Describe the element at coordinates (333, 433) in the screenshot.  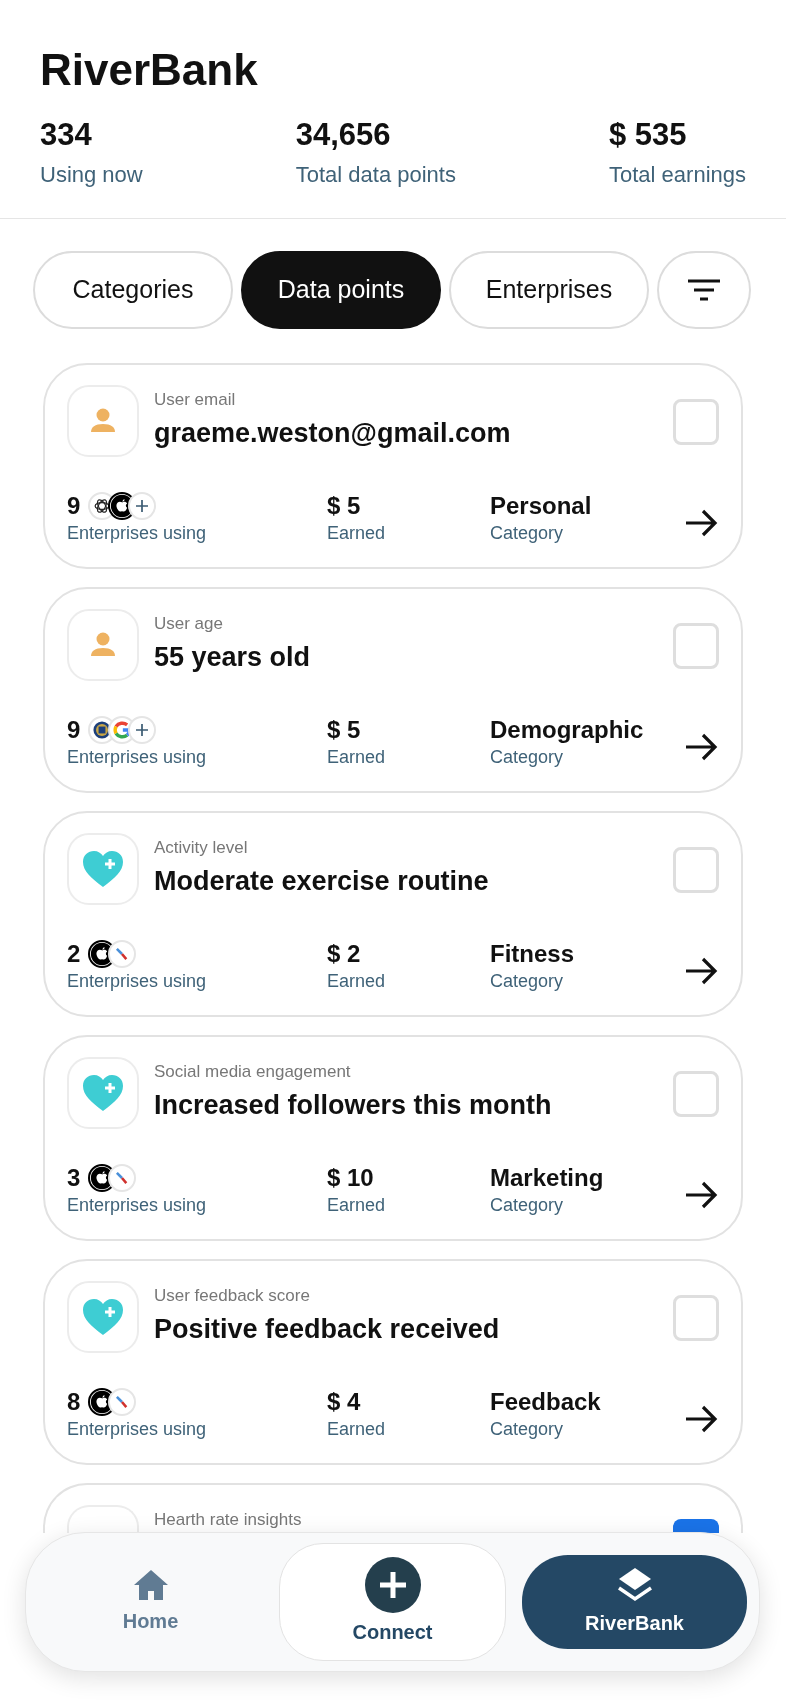
I see `data-point-value: graeme.weston@gmail.com` at that location.